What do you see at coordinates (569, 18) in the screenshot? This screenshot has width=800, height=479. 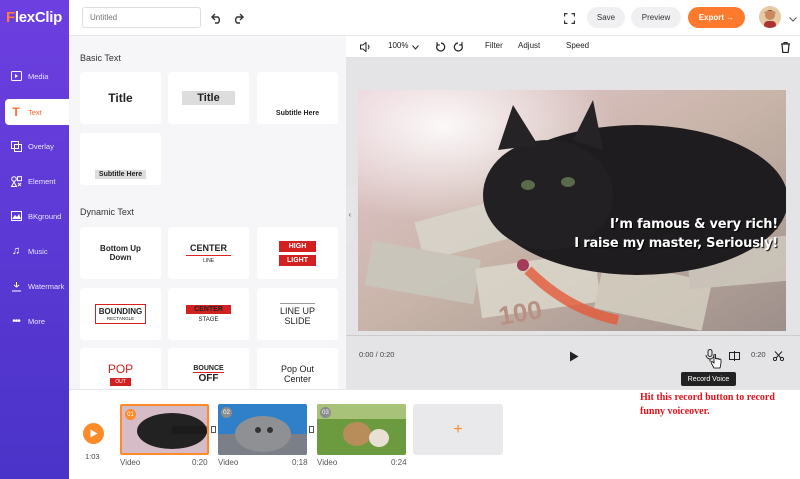 I see `fullscreen-icon` at bounding box center [569, 18].